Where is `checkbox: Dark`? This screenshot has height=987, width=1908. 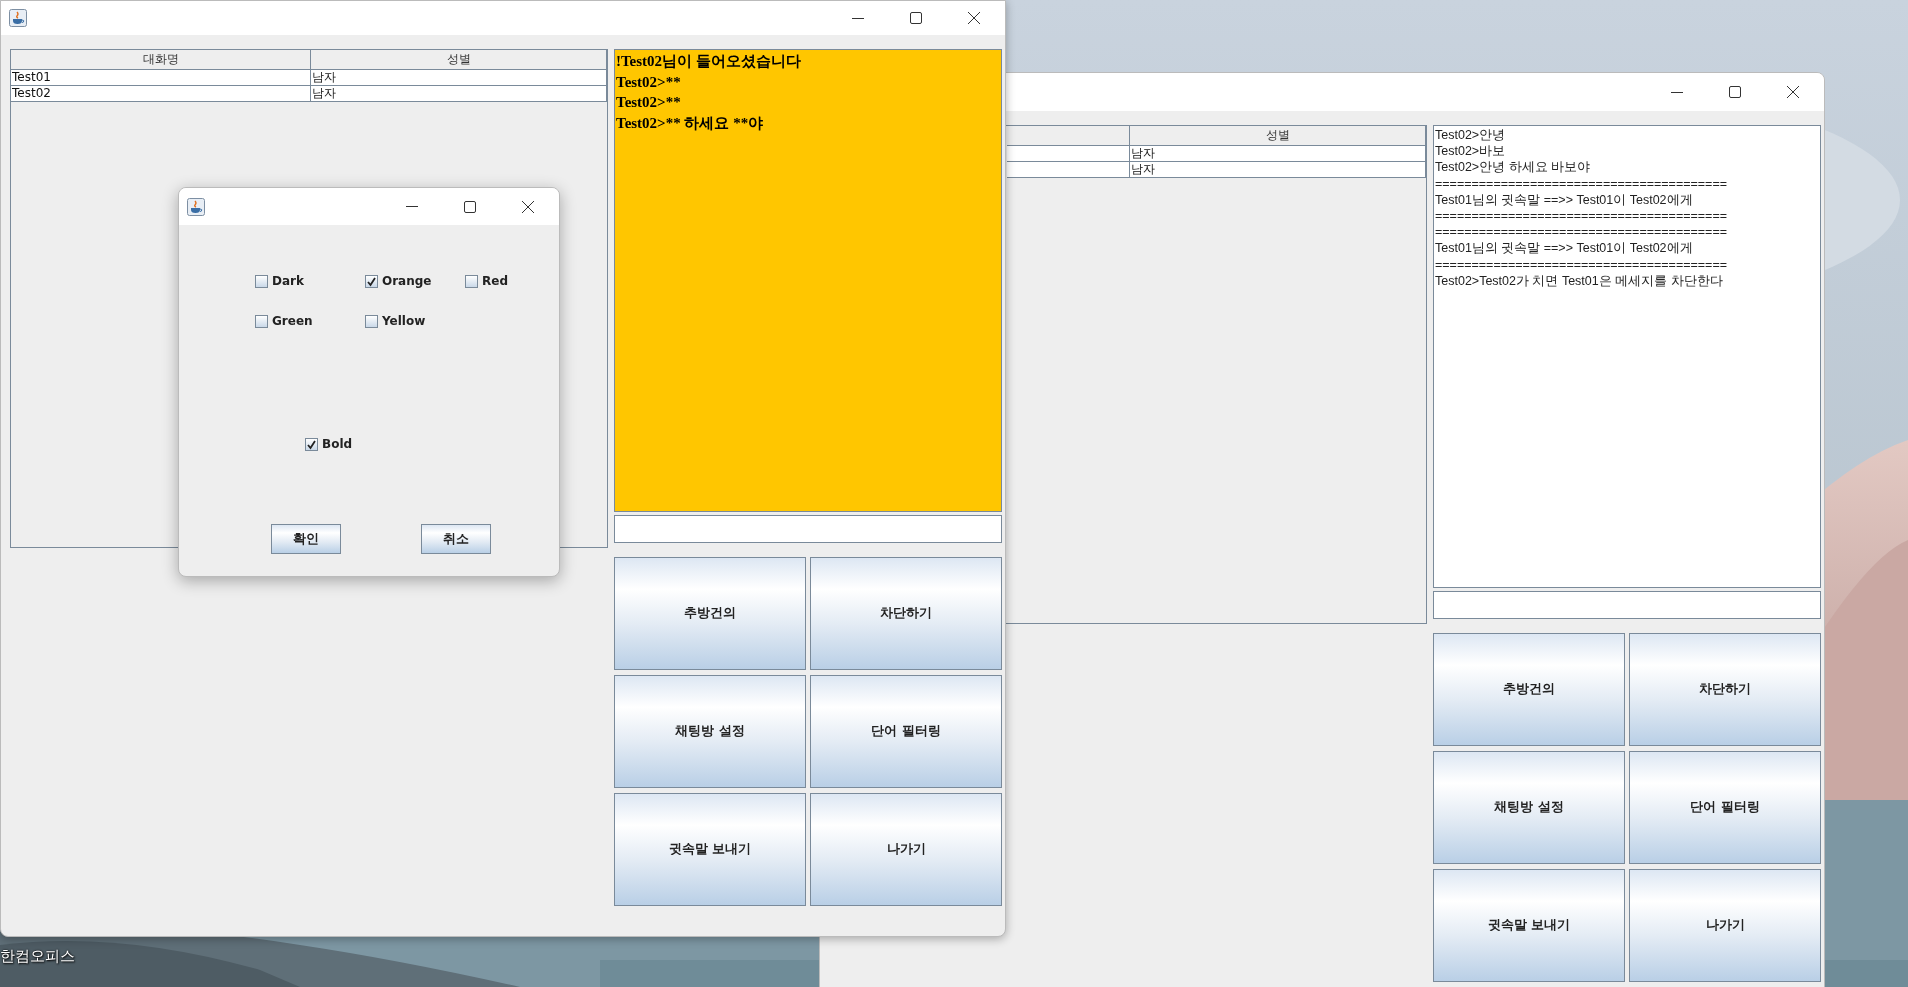
checkbox: Dark is located at coordinates (279, 281).